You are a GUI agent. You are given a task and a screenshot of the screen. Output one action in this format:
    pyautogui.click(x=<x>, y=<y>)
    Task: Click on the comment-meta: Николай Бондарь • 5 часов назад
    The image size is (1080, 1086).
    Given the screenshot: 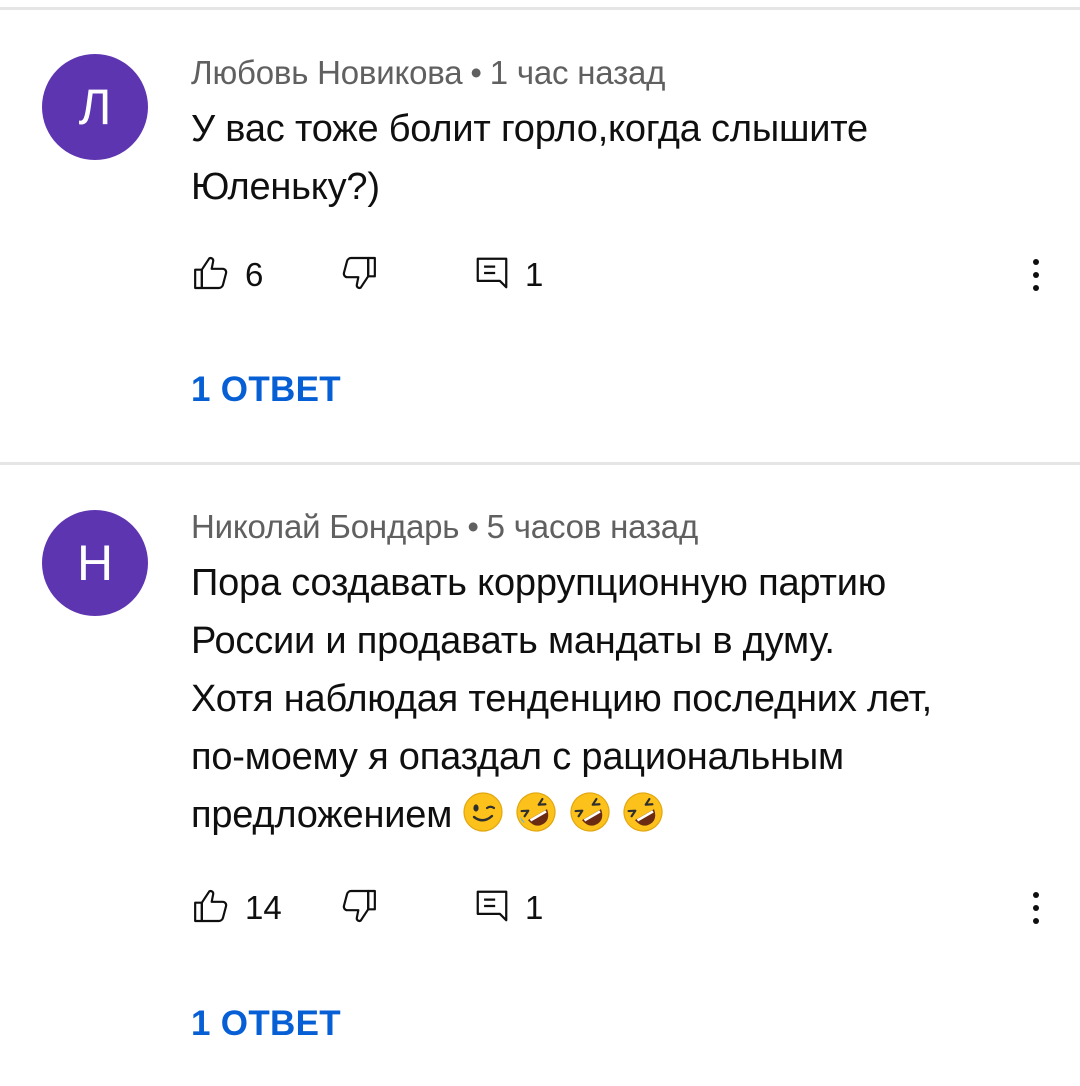 What is the action you would take?
    pyautogui.click(x=444, y=527)
    